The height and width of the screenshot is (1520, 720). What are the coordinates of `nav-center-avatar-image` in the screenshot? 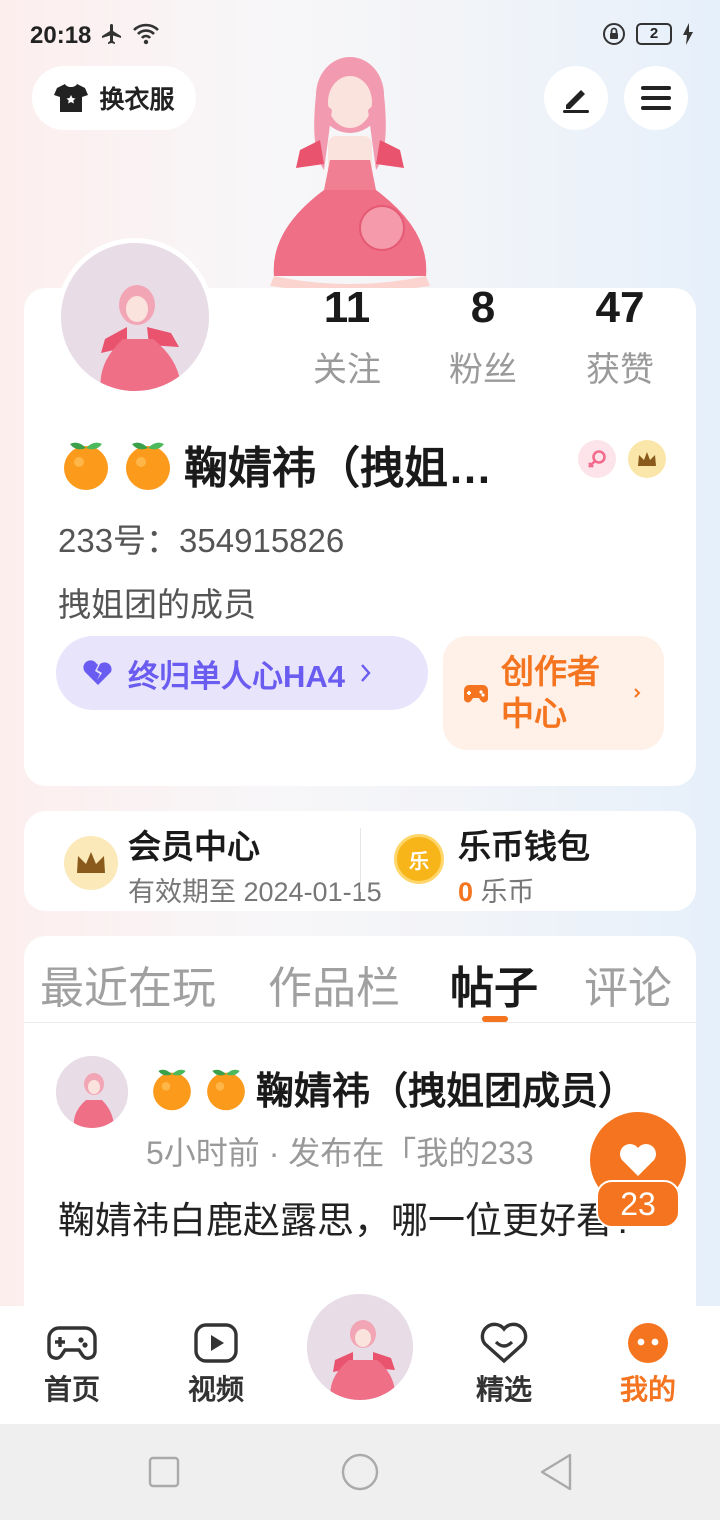 It's located at (360, 1347).